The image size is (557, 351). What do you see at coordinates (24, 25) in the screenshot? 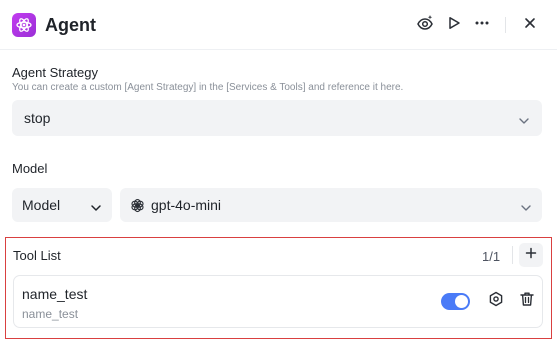
I see `agent-atom-icon` at bounding box center [24, 25].